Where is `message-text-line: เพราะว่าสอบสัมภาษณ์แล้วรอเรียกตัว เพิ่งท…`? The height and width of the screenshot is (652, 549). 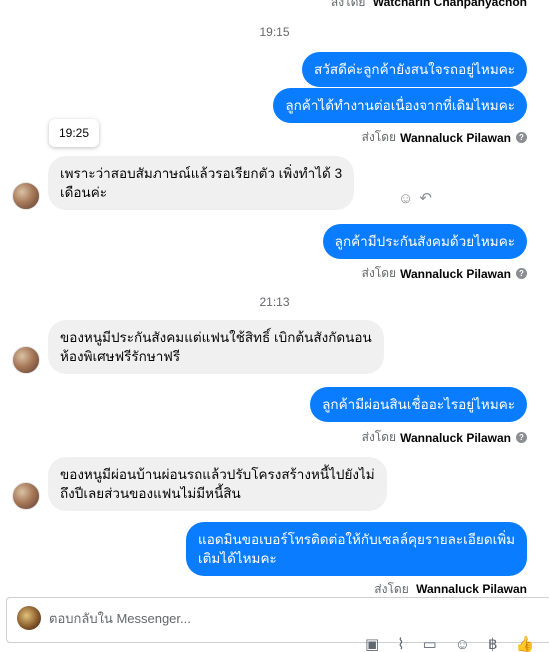 message-text-line: เพราะว่าสอบสัมภาษณ์แล้วรอเรียกตัว เพิ่งท… is located at coordinates (201, 173).